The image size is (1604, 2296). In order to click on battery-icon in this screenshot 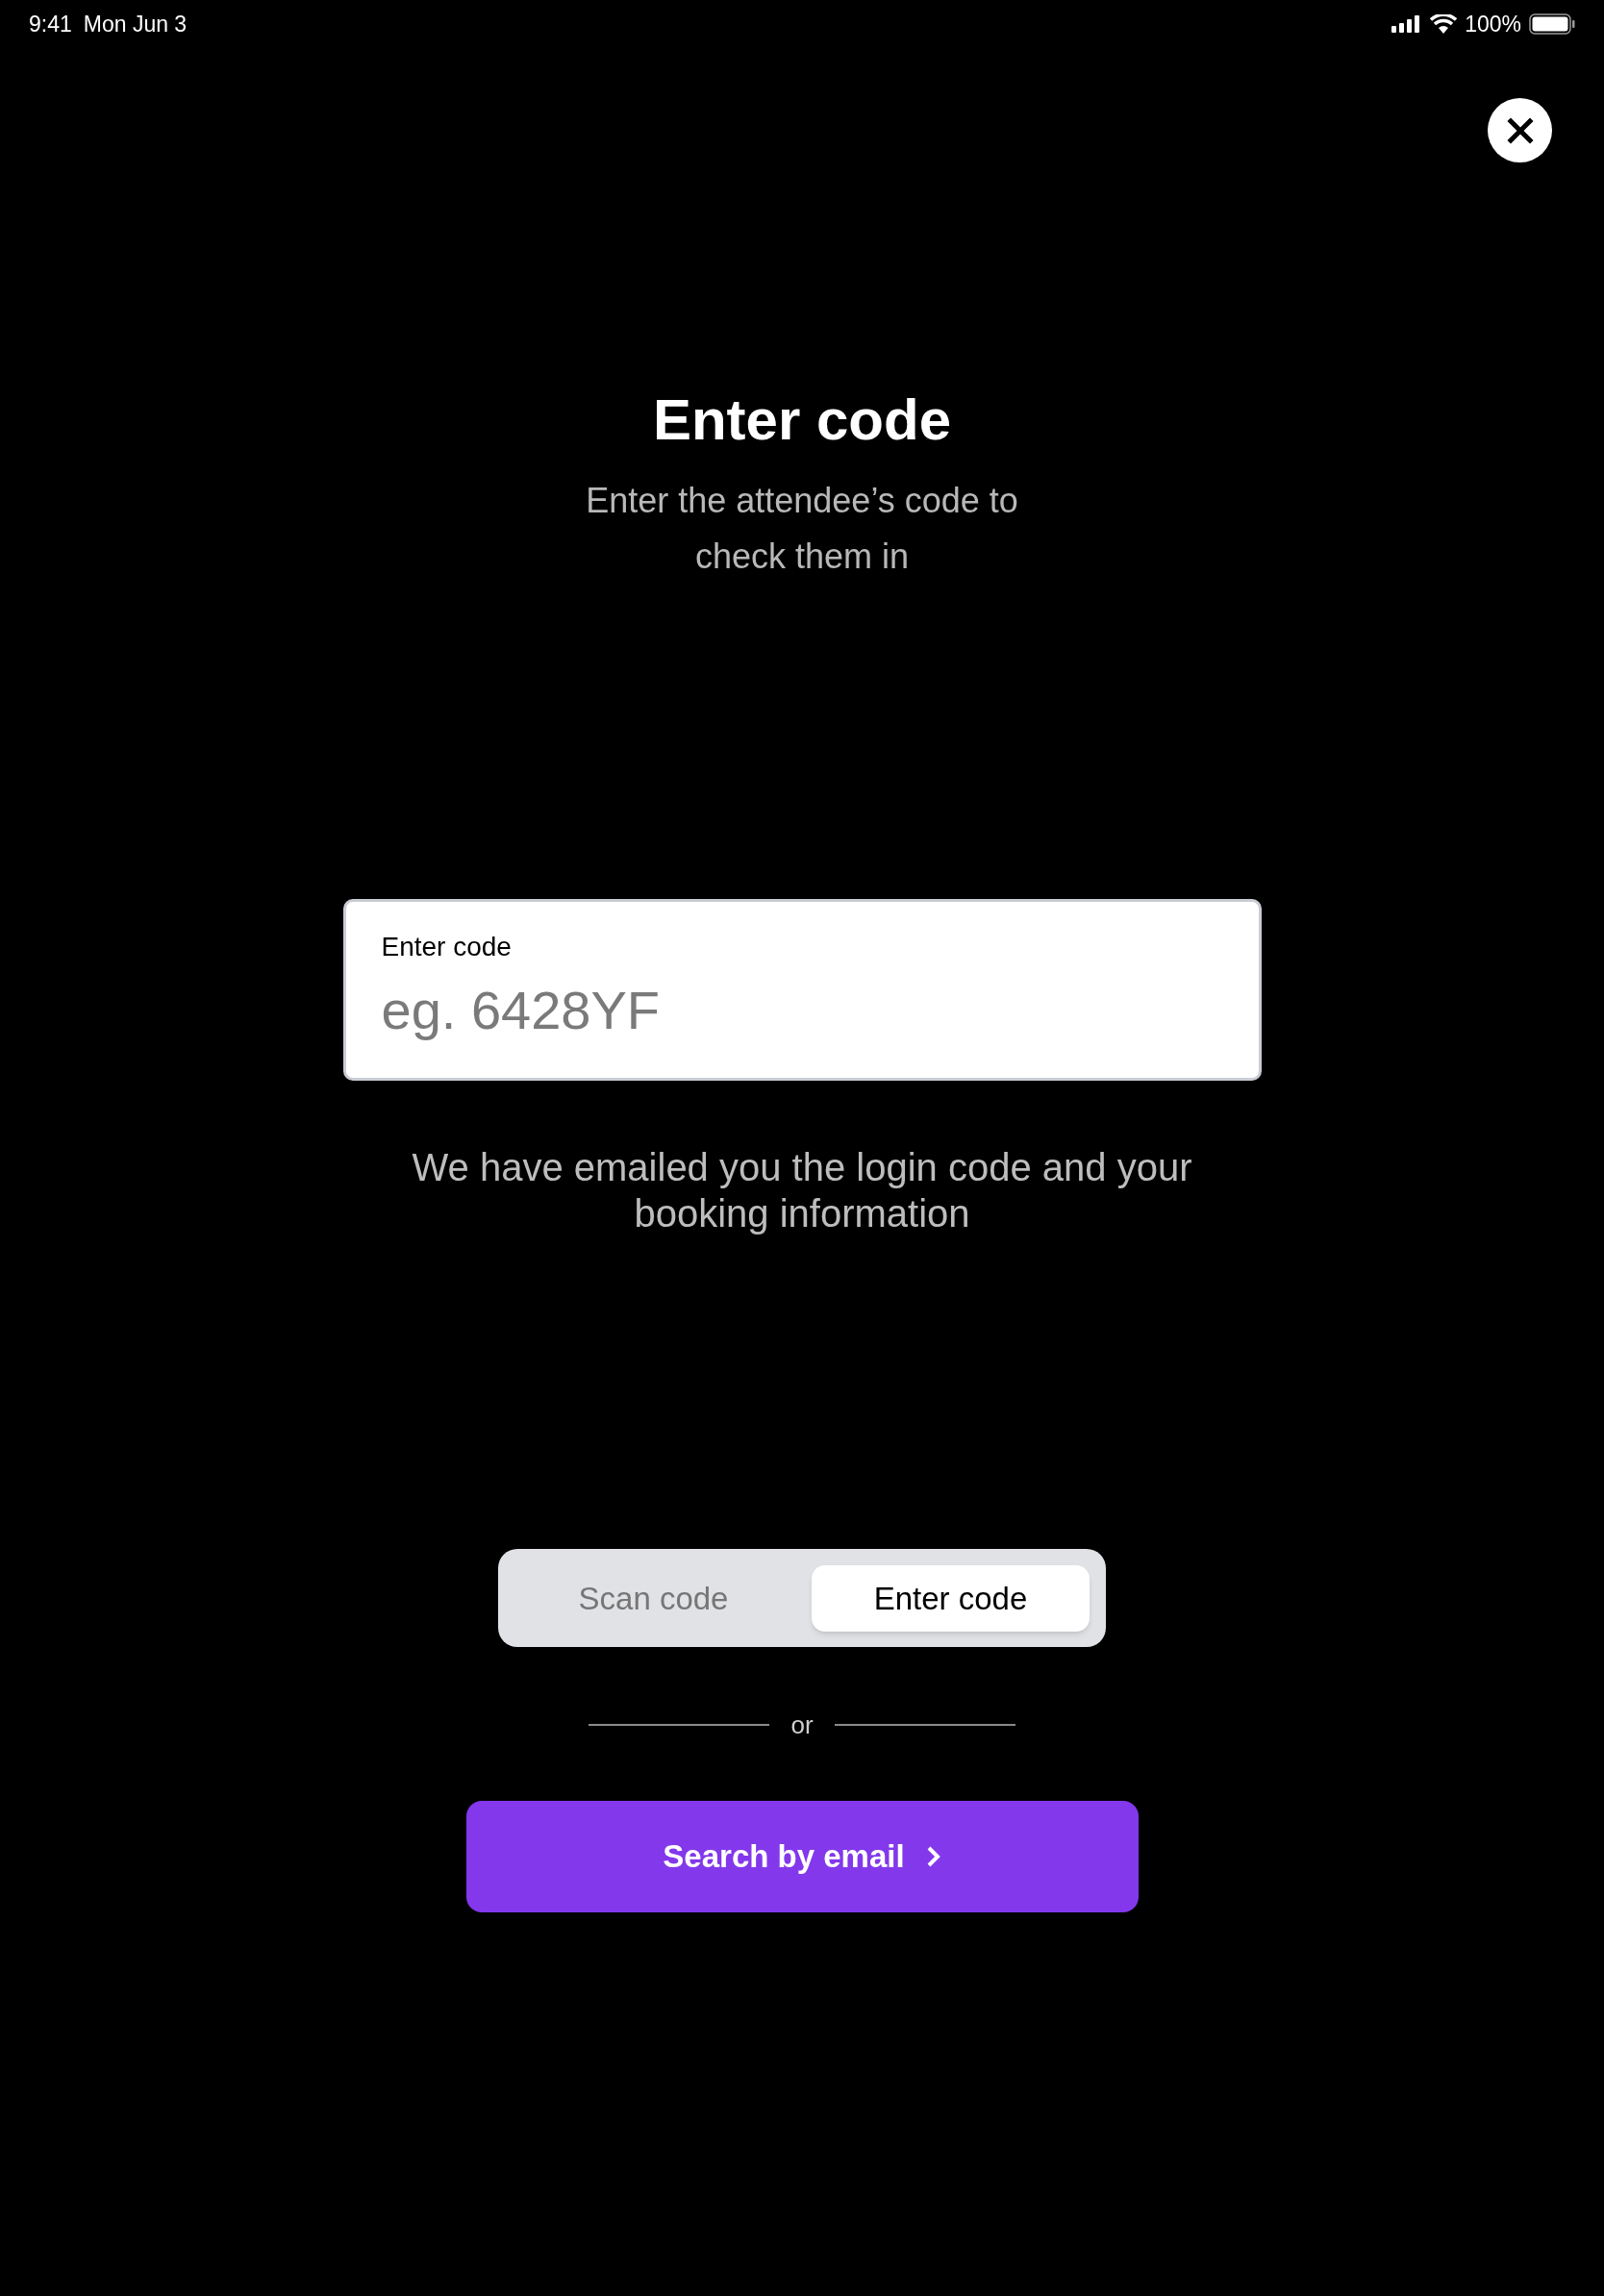, I will do `click(1552, 24)`.